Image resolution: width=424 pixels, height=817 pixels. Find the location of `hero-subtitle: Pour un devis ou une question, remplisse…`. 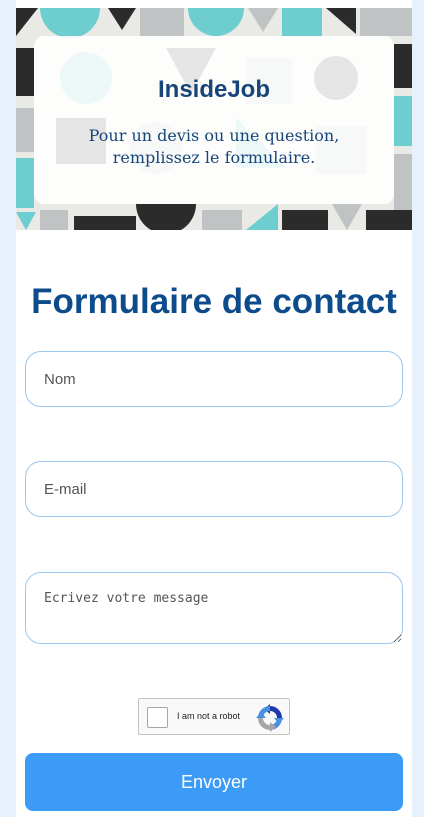

hero-subtitle: Pour un devis ou une question, remplisse… is located at coordinates (214, 146).